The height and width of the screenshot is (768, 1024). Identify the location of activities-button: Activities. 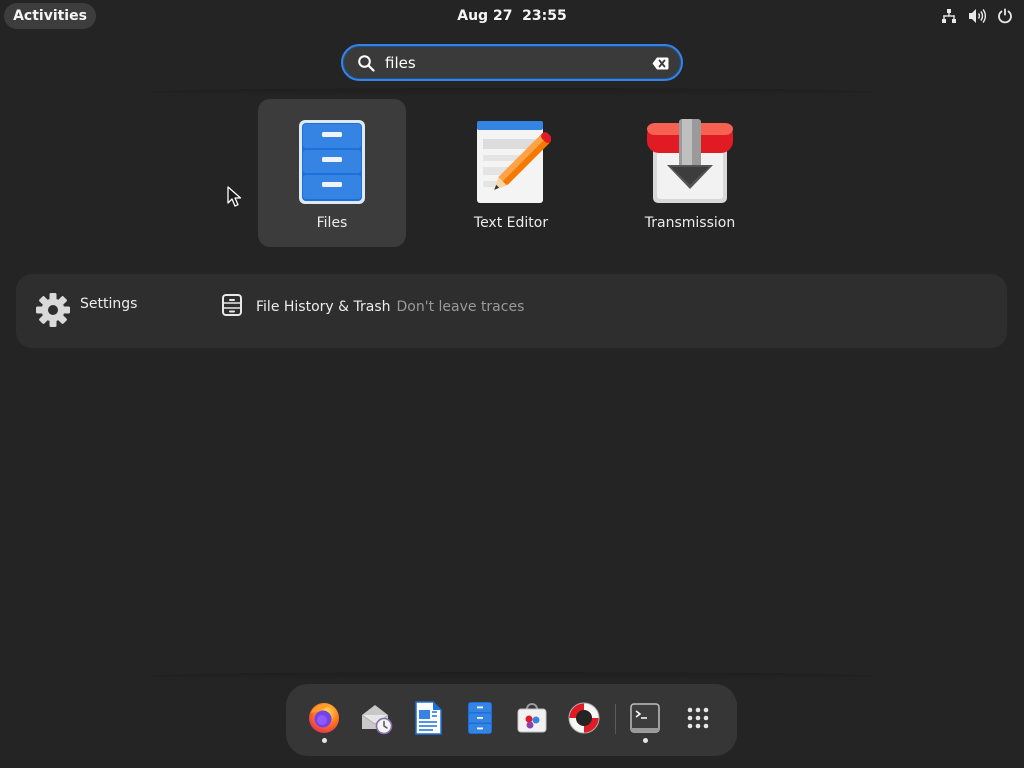
(50, 16).